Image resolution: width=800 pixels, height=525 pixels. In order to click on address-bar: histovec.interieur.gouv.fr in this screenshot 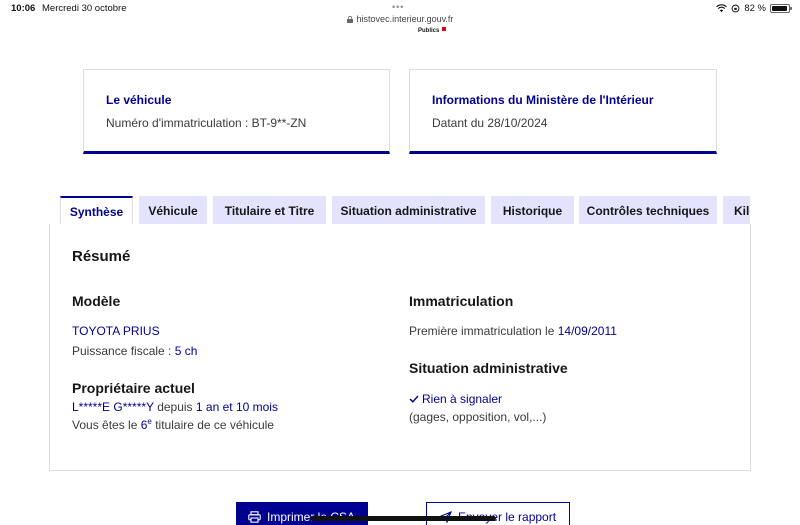, I will do `click(400, 19)`.